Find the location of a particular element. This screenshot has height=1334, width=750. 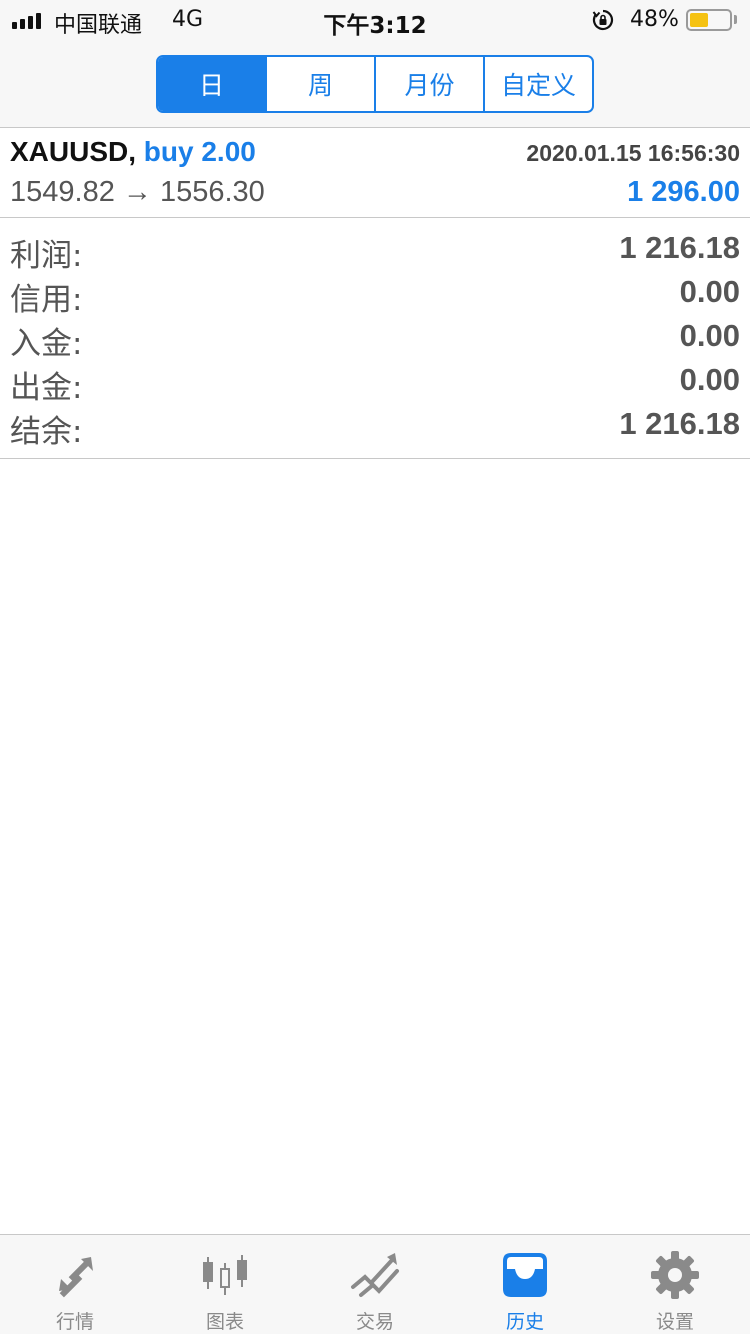

tab-label: 行情 is located at coordinates (74, 1322).